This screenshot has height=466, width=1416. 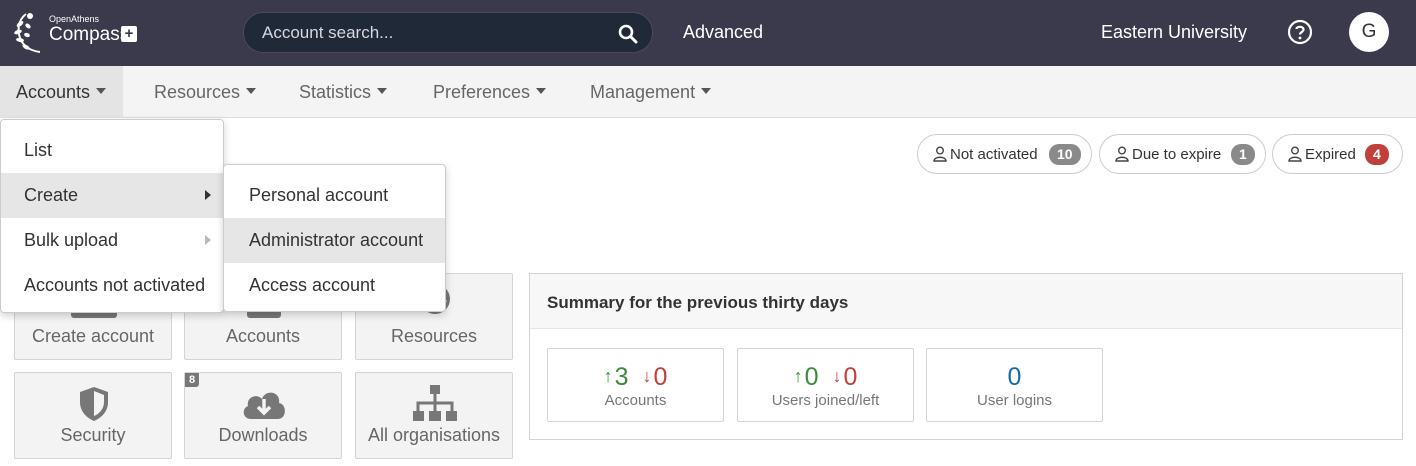 I want to click on downloads-badge: 8, so click(x=192, y=380).